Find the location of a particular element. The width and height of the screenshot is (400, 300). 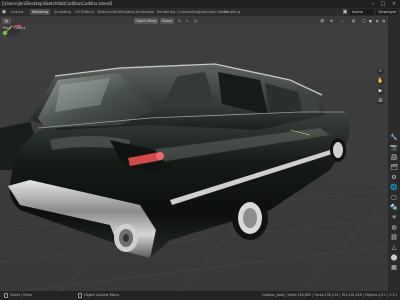

texture-properties-icon: ▦ is located at coordinates (394, 268).